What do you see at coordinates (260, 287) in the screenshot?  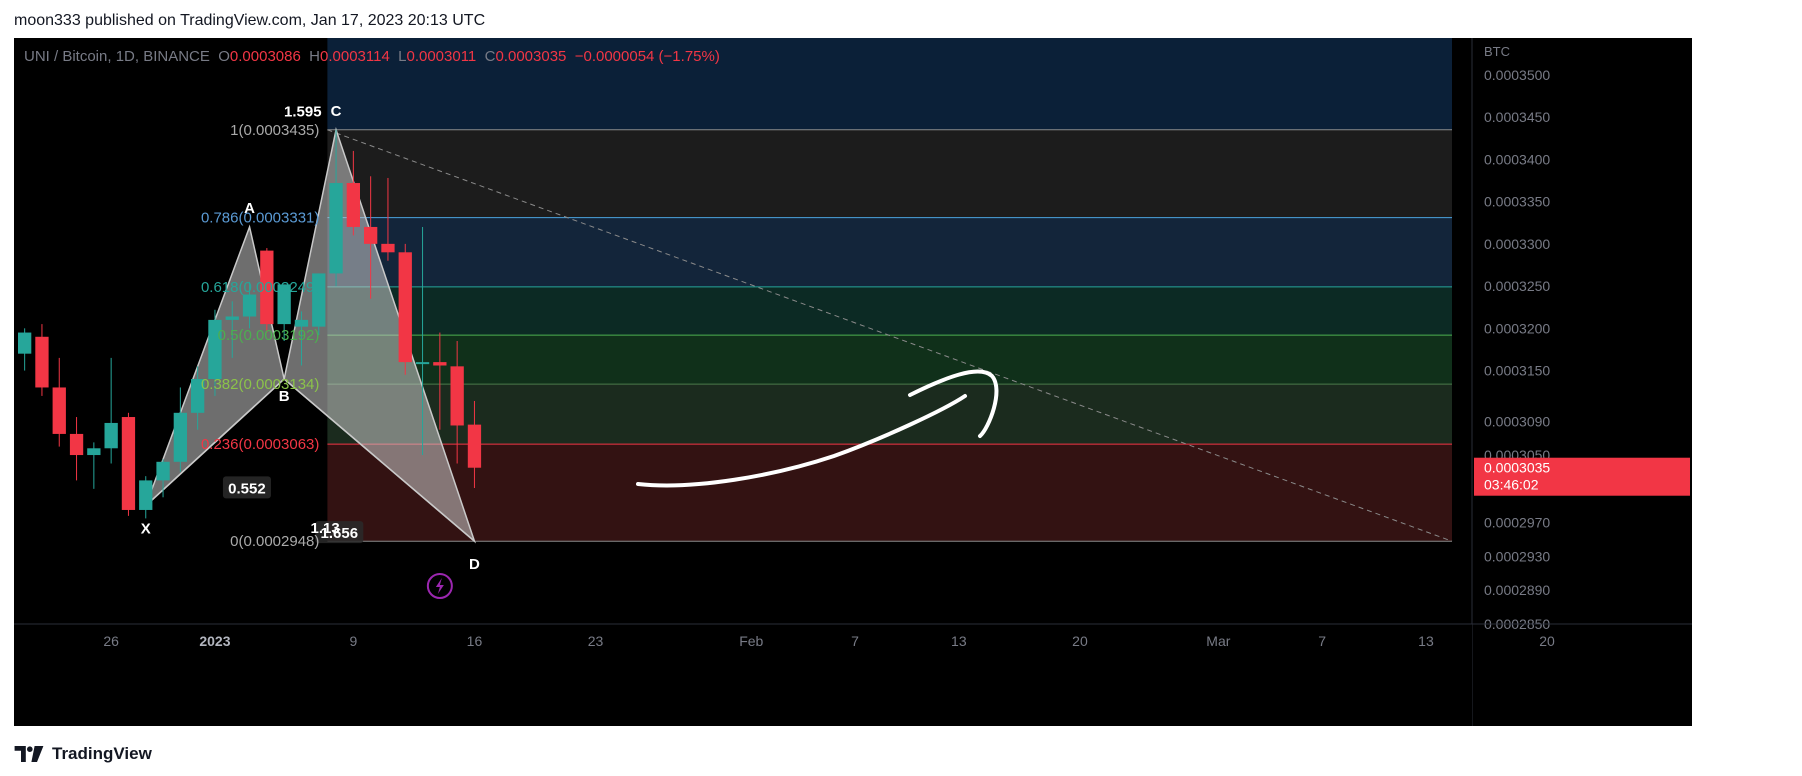 I see `fib-level-label: 0.618(0.0003249)` at bounding box center [260, 287].